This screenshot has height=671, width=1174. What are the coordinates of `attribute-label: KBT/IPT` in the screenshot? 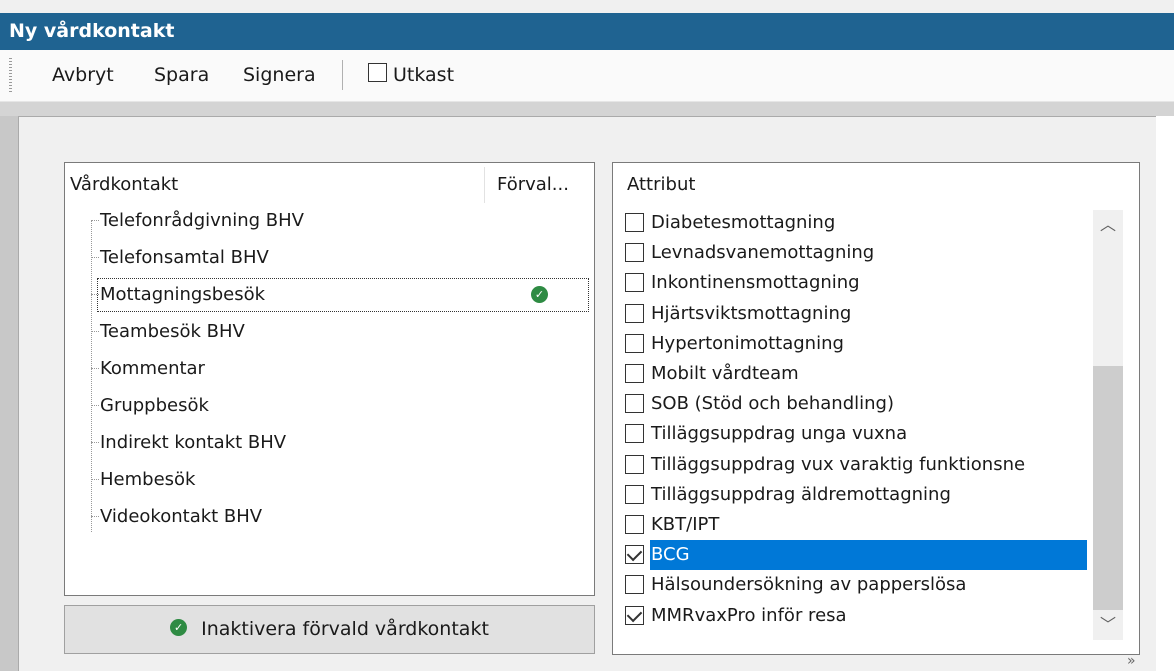 It's located at (685, 524).